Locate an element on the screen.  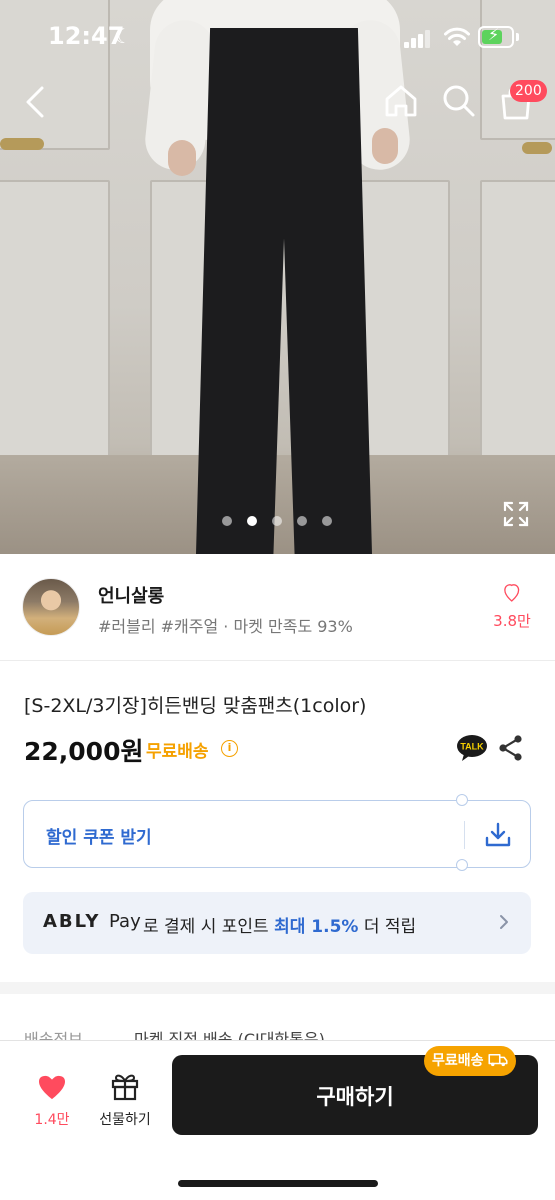
status-time: 12:47 is located at coordinates (86, 36).